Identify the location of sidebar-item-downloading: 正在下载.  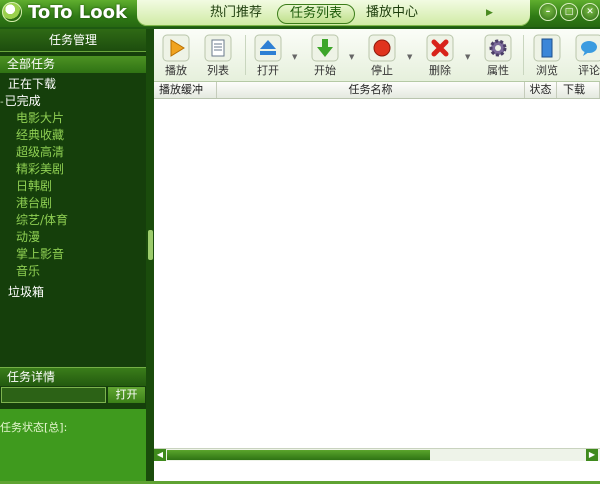
(32, 84).